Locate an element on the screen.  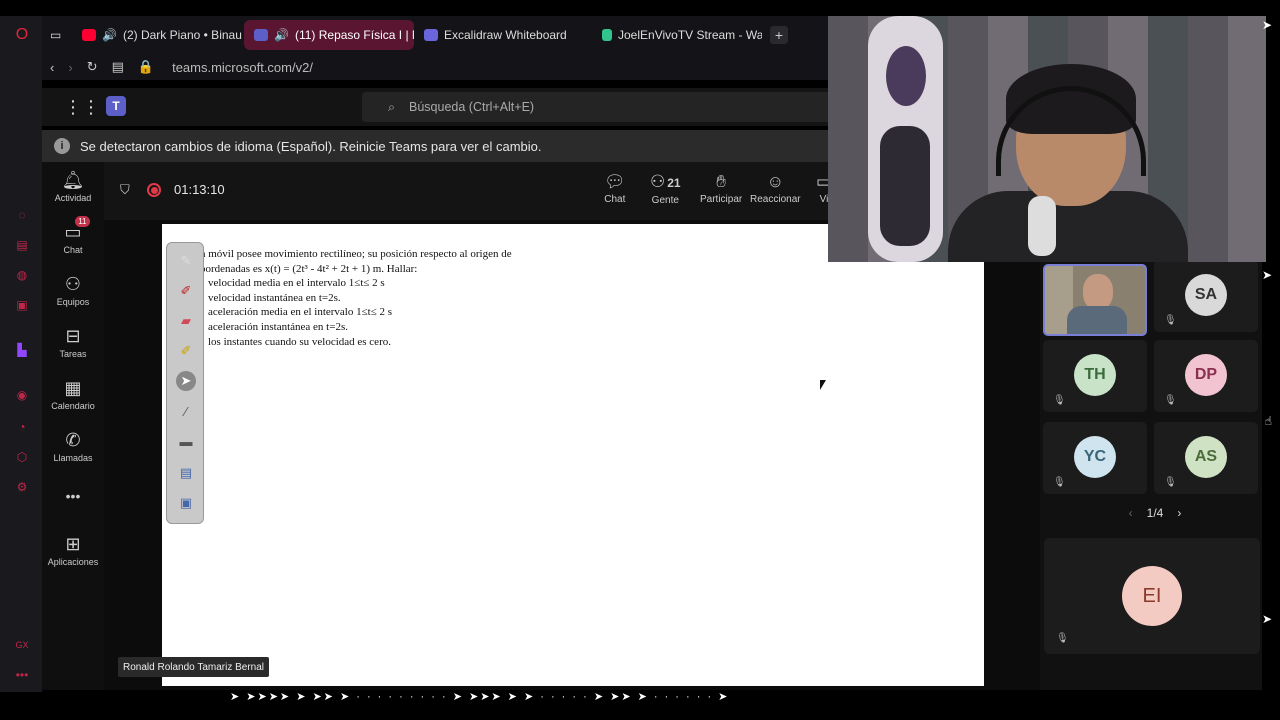
gx-icon: GX is located at coordinates (22, 645).